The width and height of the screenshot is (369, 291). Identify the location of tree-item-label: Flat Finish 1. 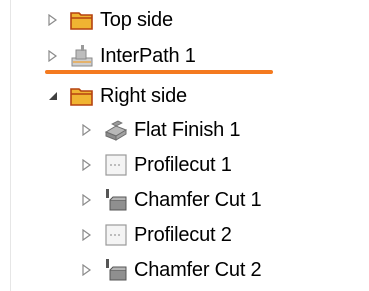
(187, 129).